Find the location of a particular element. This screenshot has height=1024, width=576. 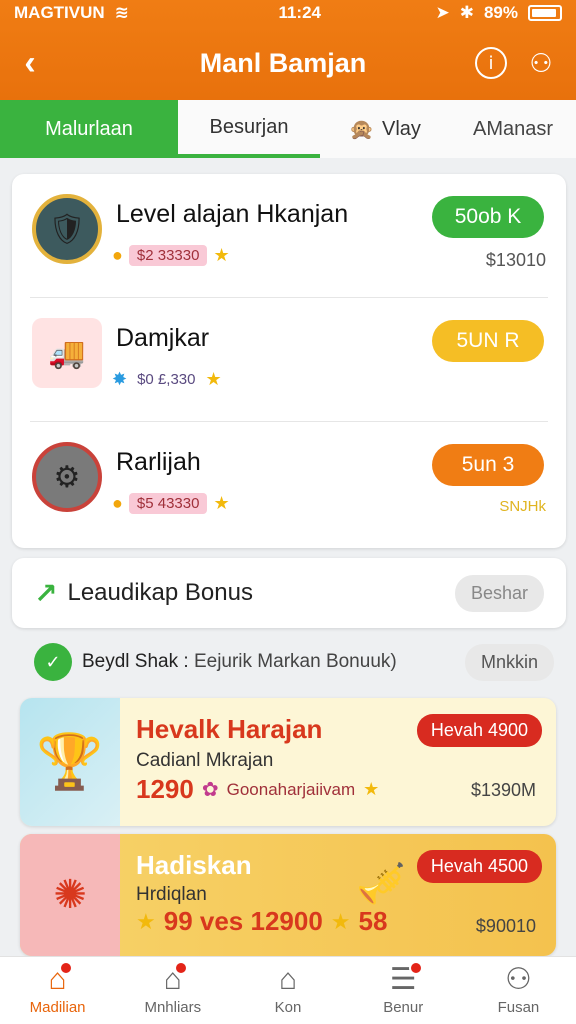

promo-tag: Hevah 4900 is located at coordinates (479, 730).